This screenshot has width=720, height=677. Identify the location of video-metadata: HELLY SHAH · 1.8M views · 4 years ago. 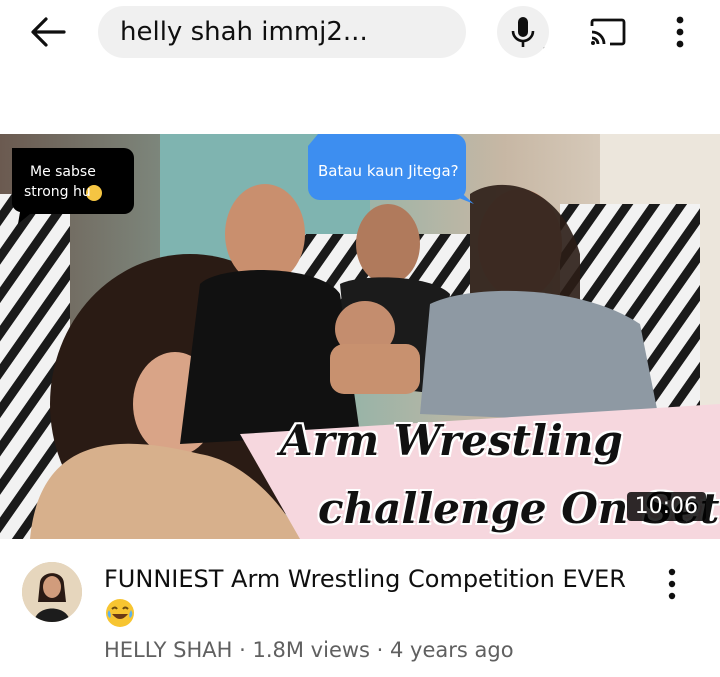
(309, 650).